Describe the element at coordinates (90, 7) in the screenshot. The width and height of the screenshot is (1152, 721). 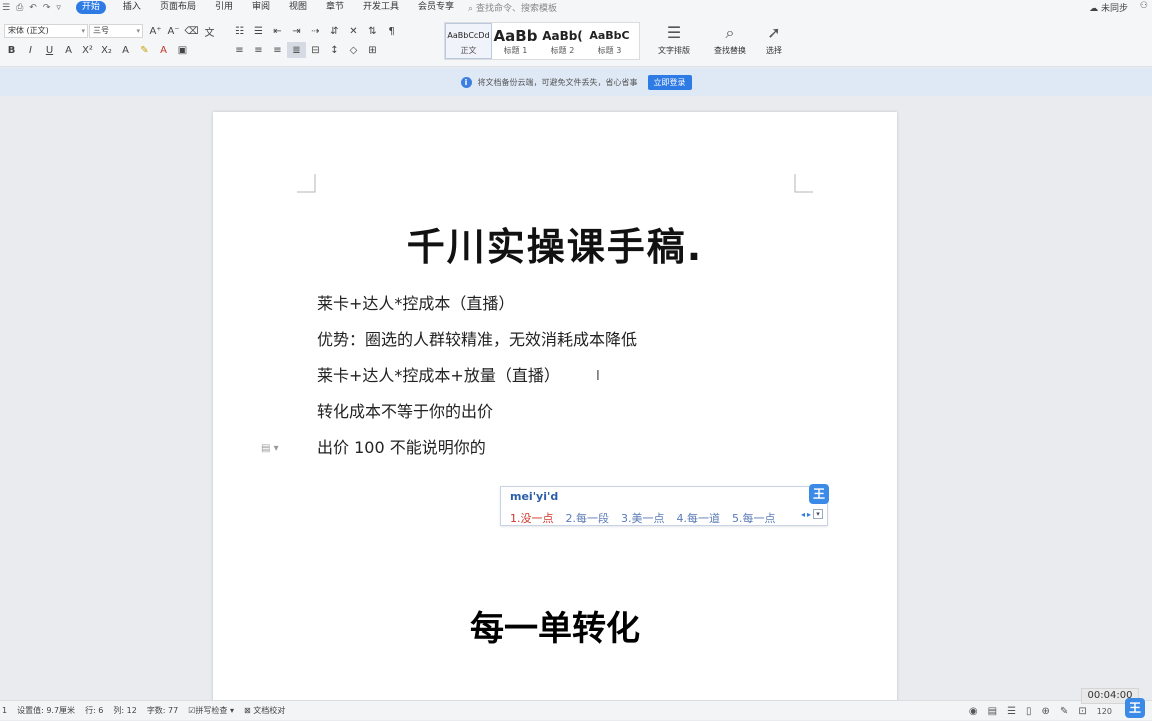
I see `menu-tab-home: 开始` at that location.